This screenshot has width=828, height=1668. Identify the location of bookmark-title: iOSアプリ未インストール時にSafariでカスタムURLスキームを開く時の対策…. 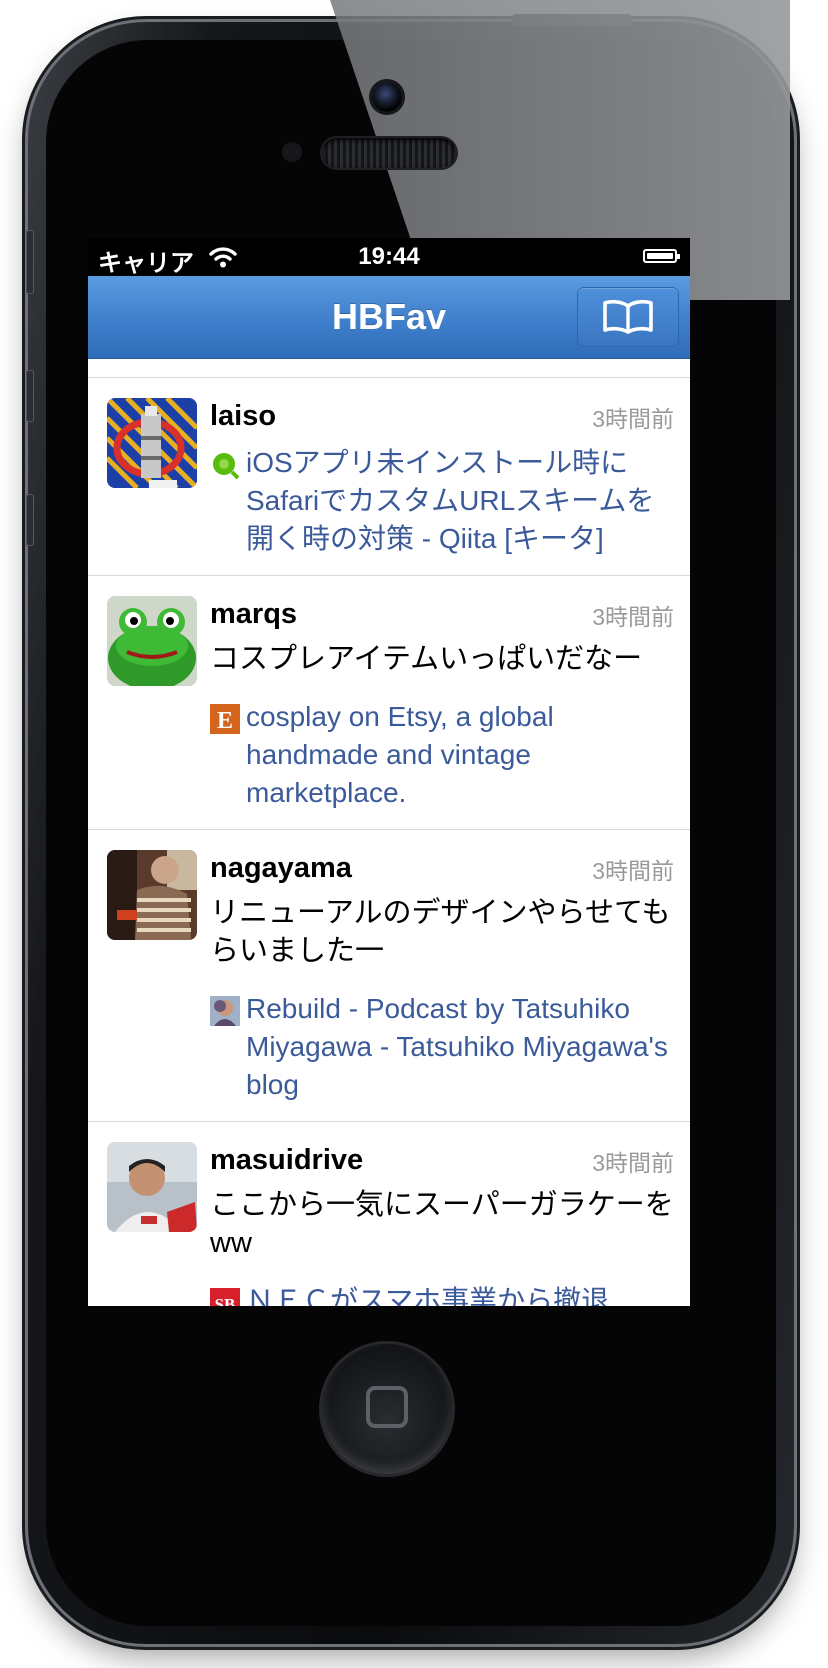
(461, 501).